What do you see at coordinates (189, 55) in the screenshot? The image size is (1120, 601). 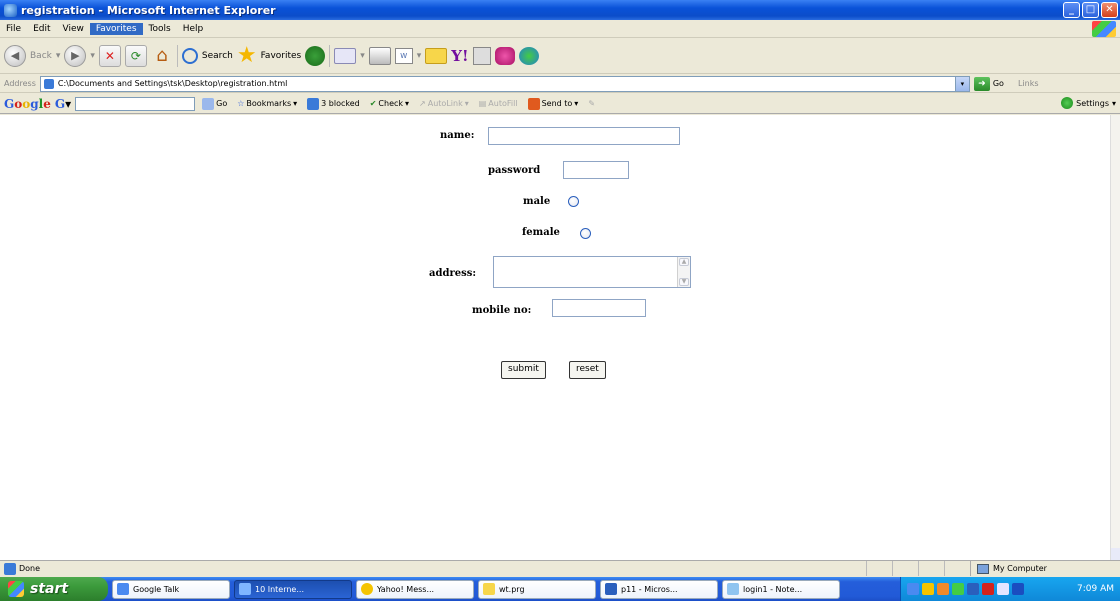 I see `search-icon` at bounding box center [189, 55].